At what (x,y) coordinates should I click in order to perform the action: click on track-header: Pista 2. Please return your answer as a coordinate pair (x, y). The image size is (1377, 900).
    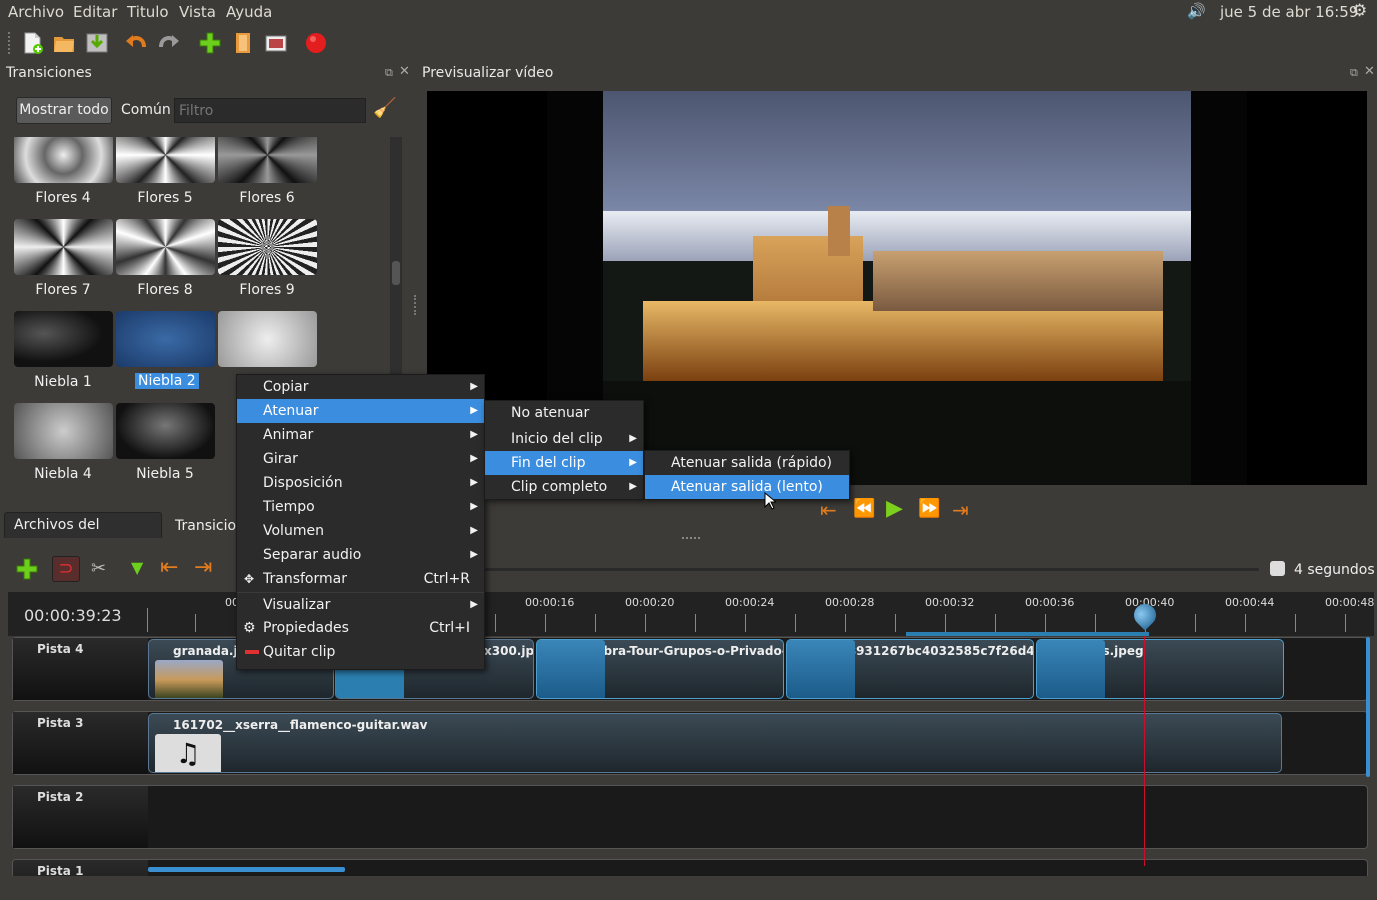
    Looking at the image, I should click on (80, 817).